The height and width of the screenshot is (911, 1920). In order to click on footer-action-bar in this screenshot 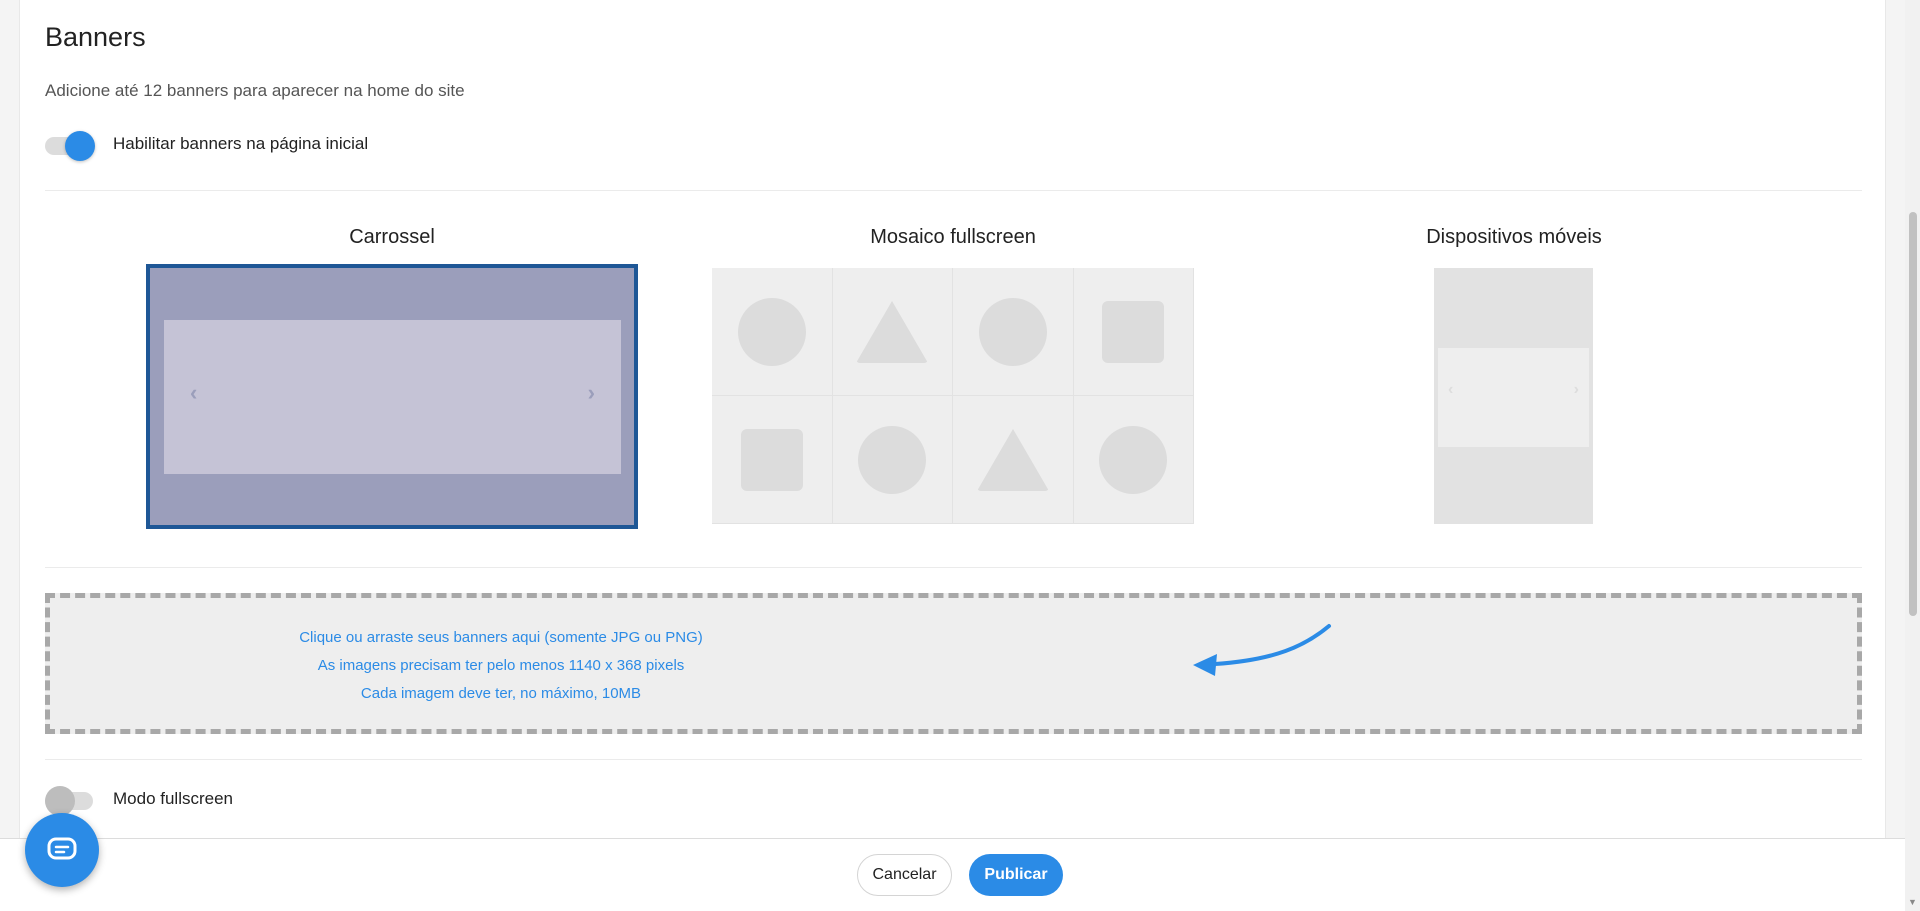, I will do `click(952, 874)`.